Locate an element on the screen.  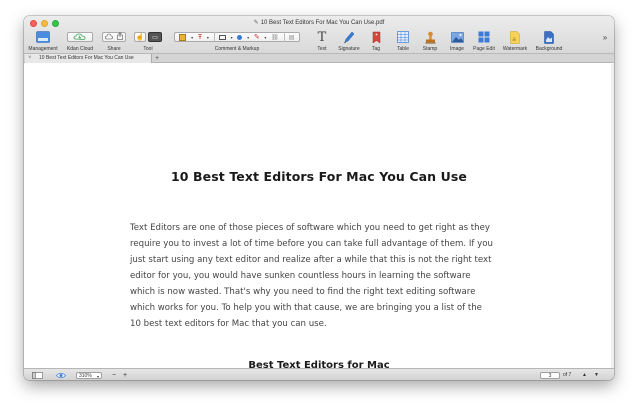
page-edit-button: Page Edit is located at coordinates (484, 40).